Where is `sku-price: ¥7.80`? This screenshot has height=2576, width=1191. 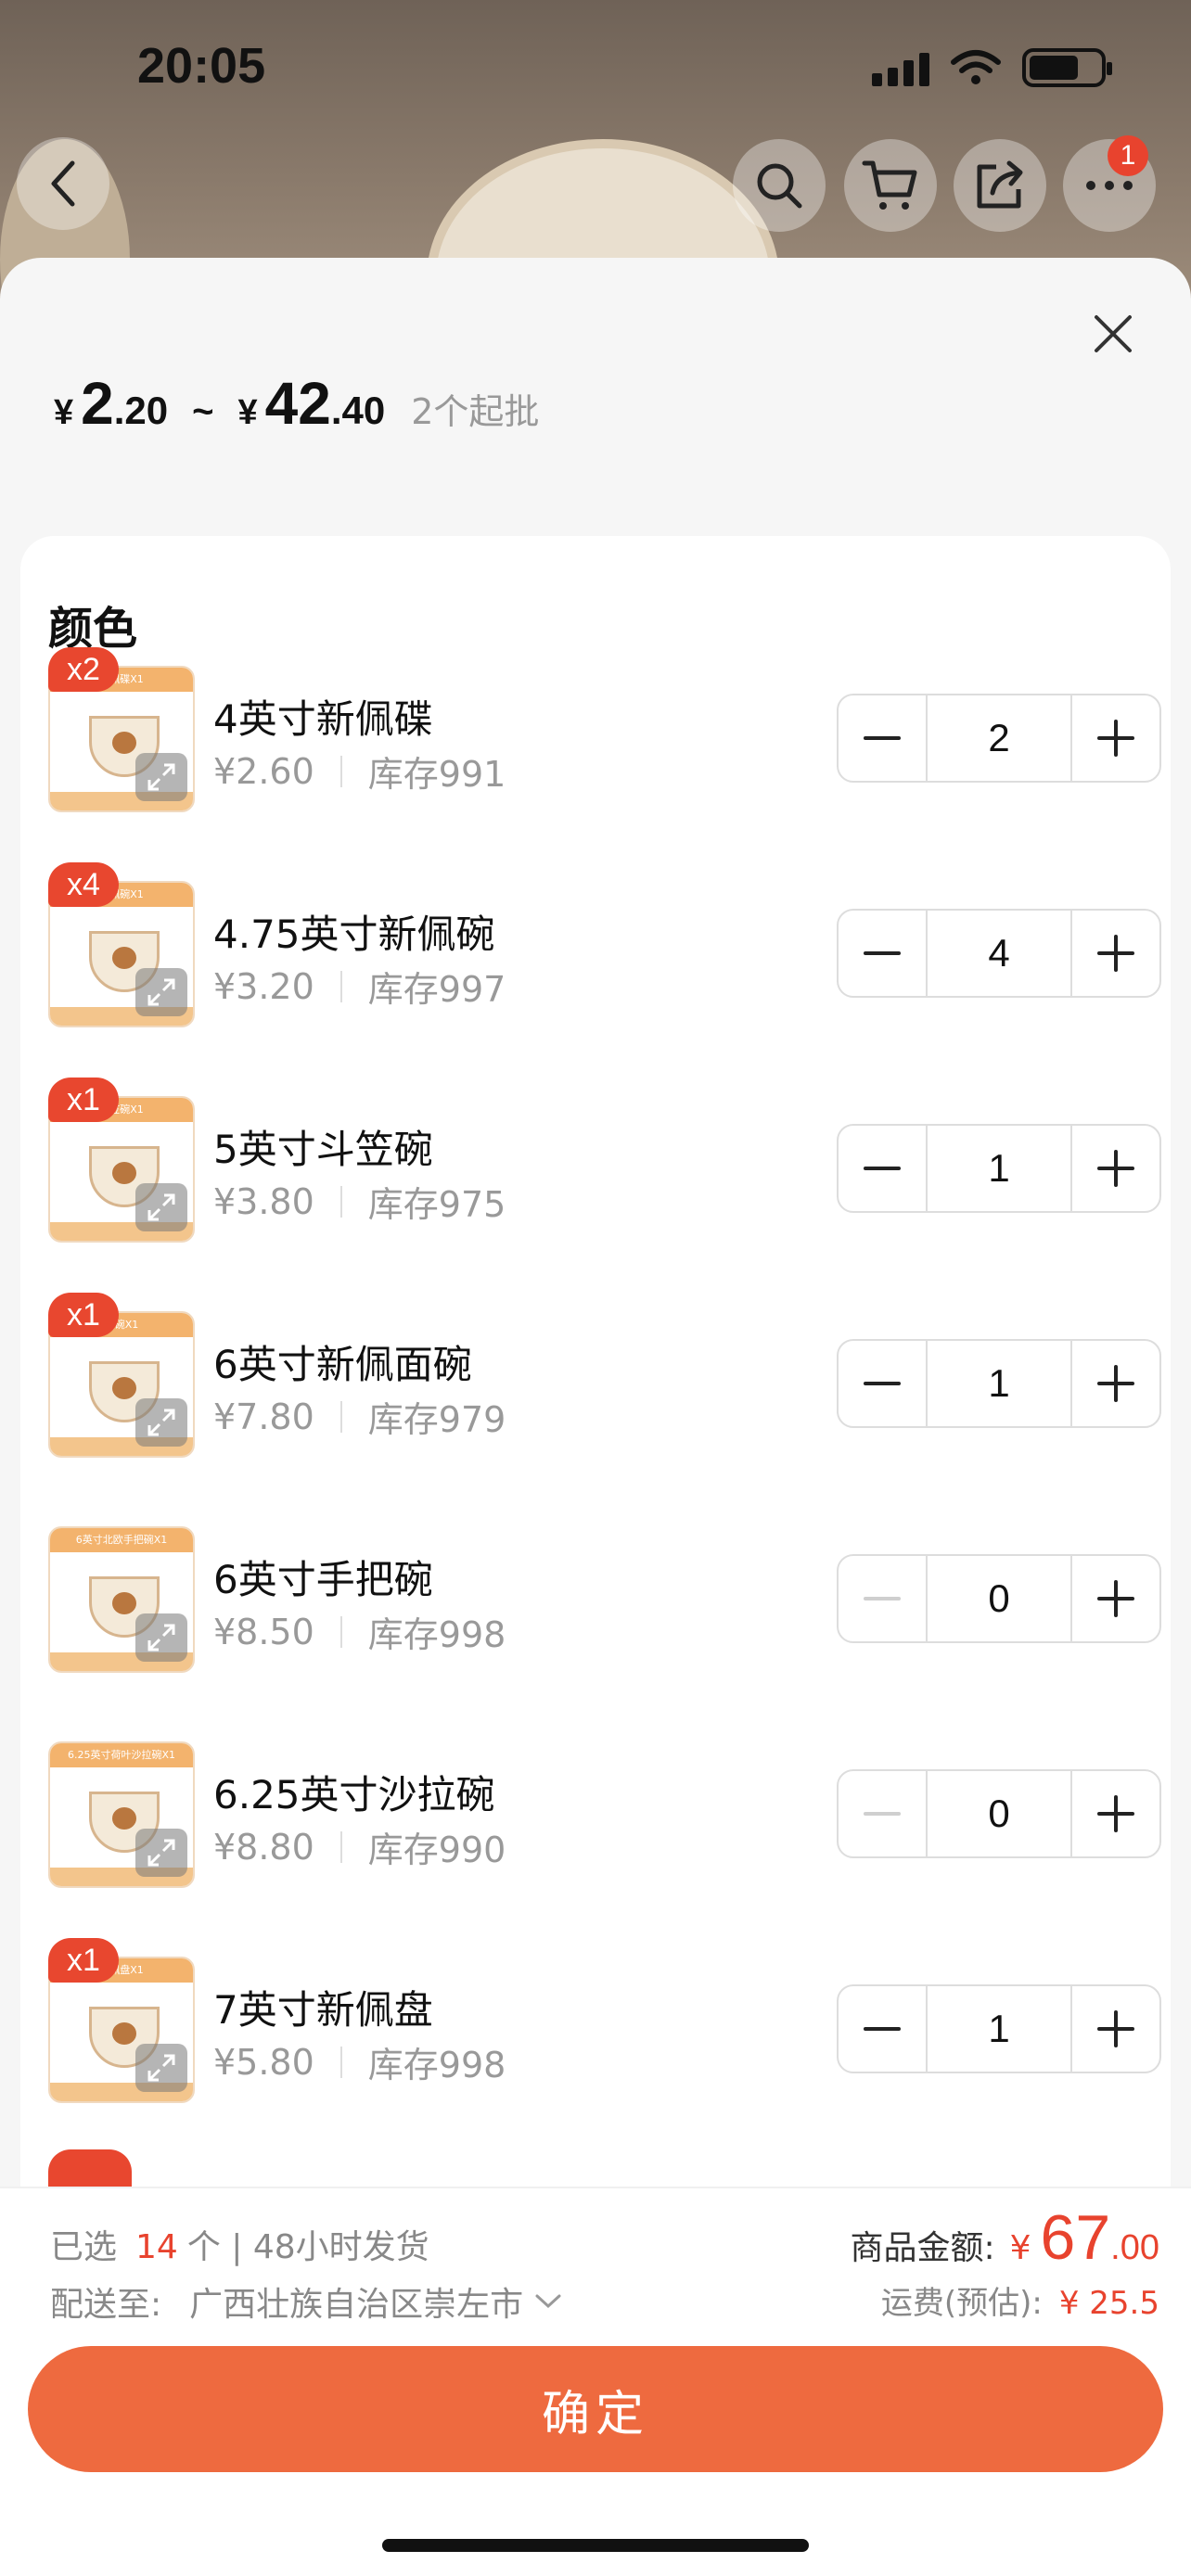 sku-price: ¥7.80 is located at coordinates (263, 1417).